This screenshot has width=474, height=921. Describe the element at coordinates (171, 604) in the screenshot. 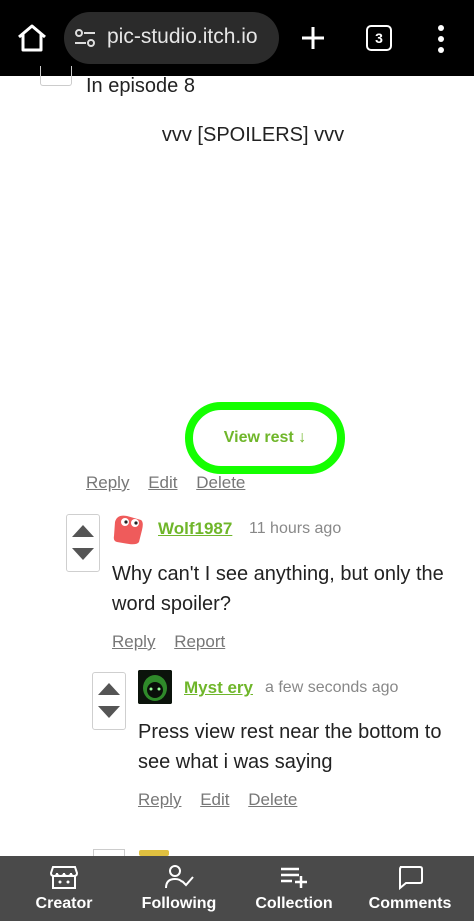

I see `comment-line: word spoiler?` at that location.